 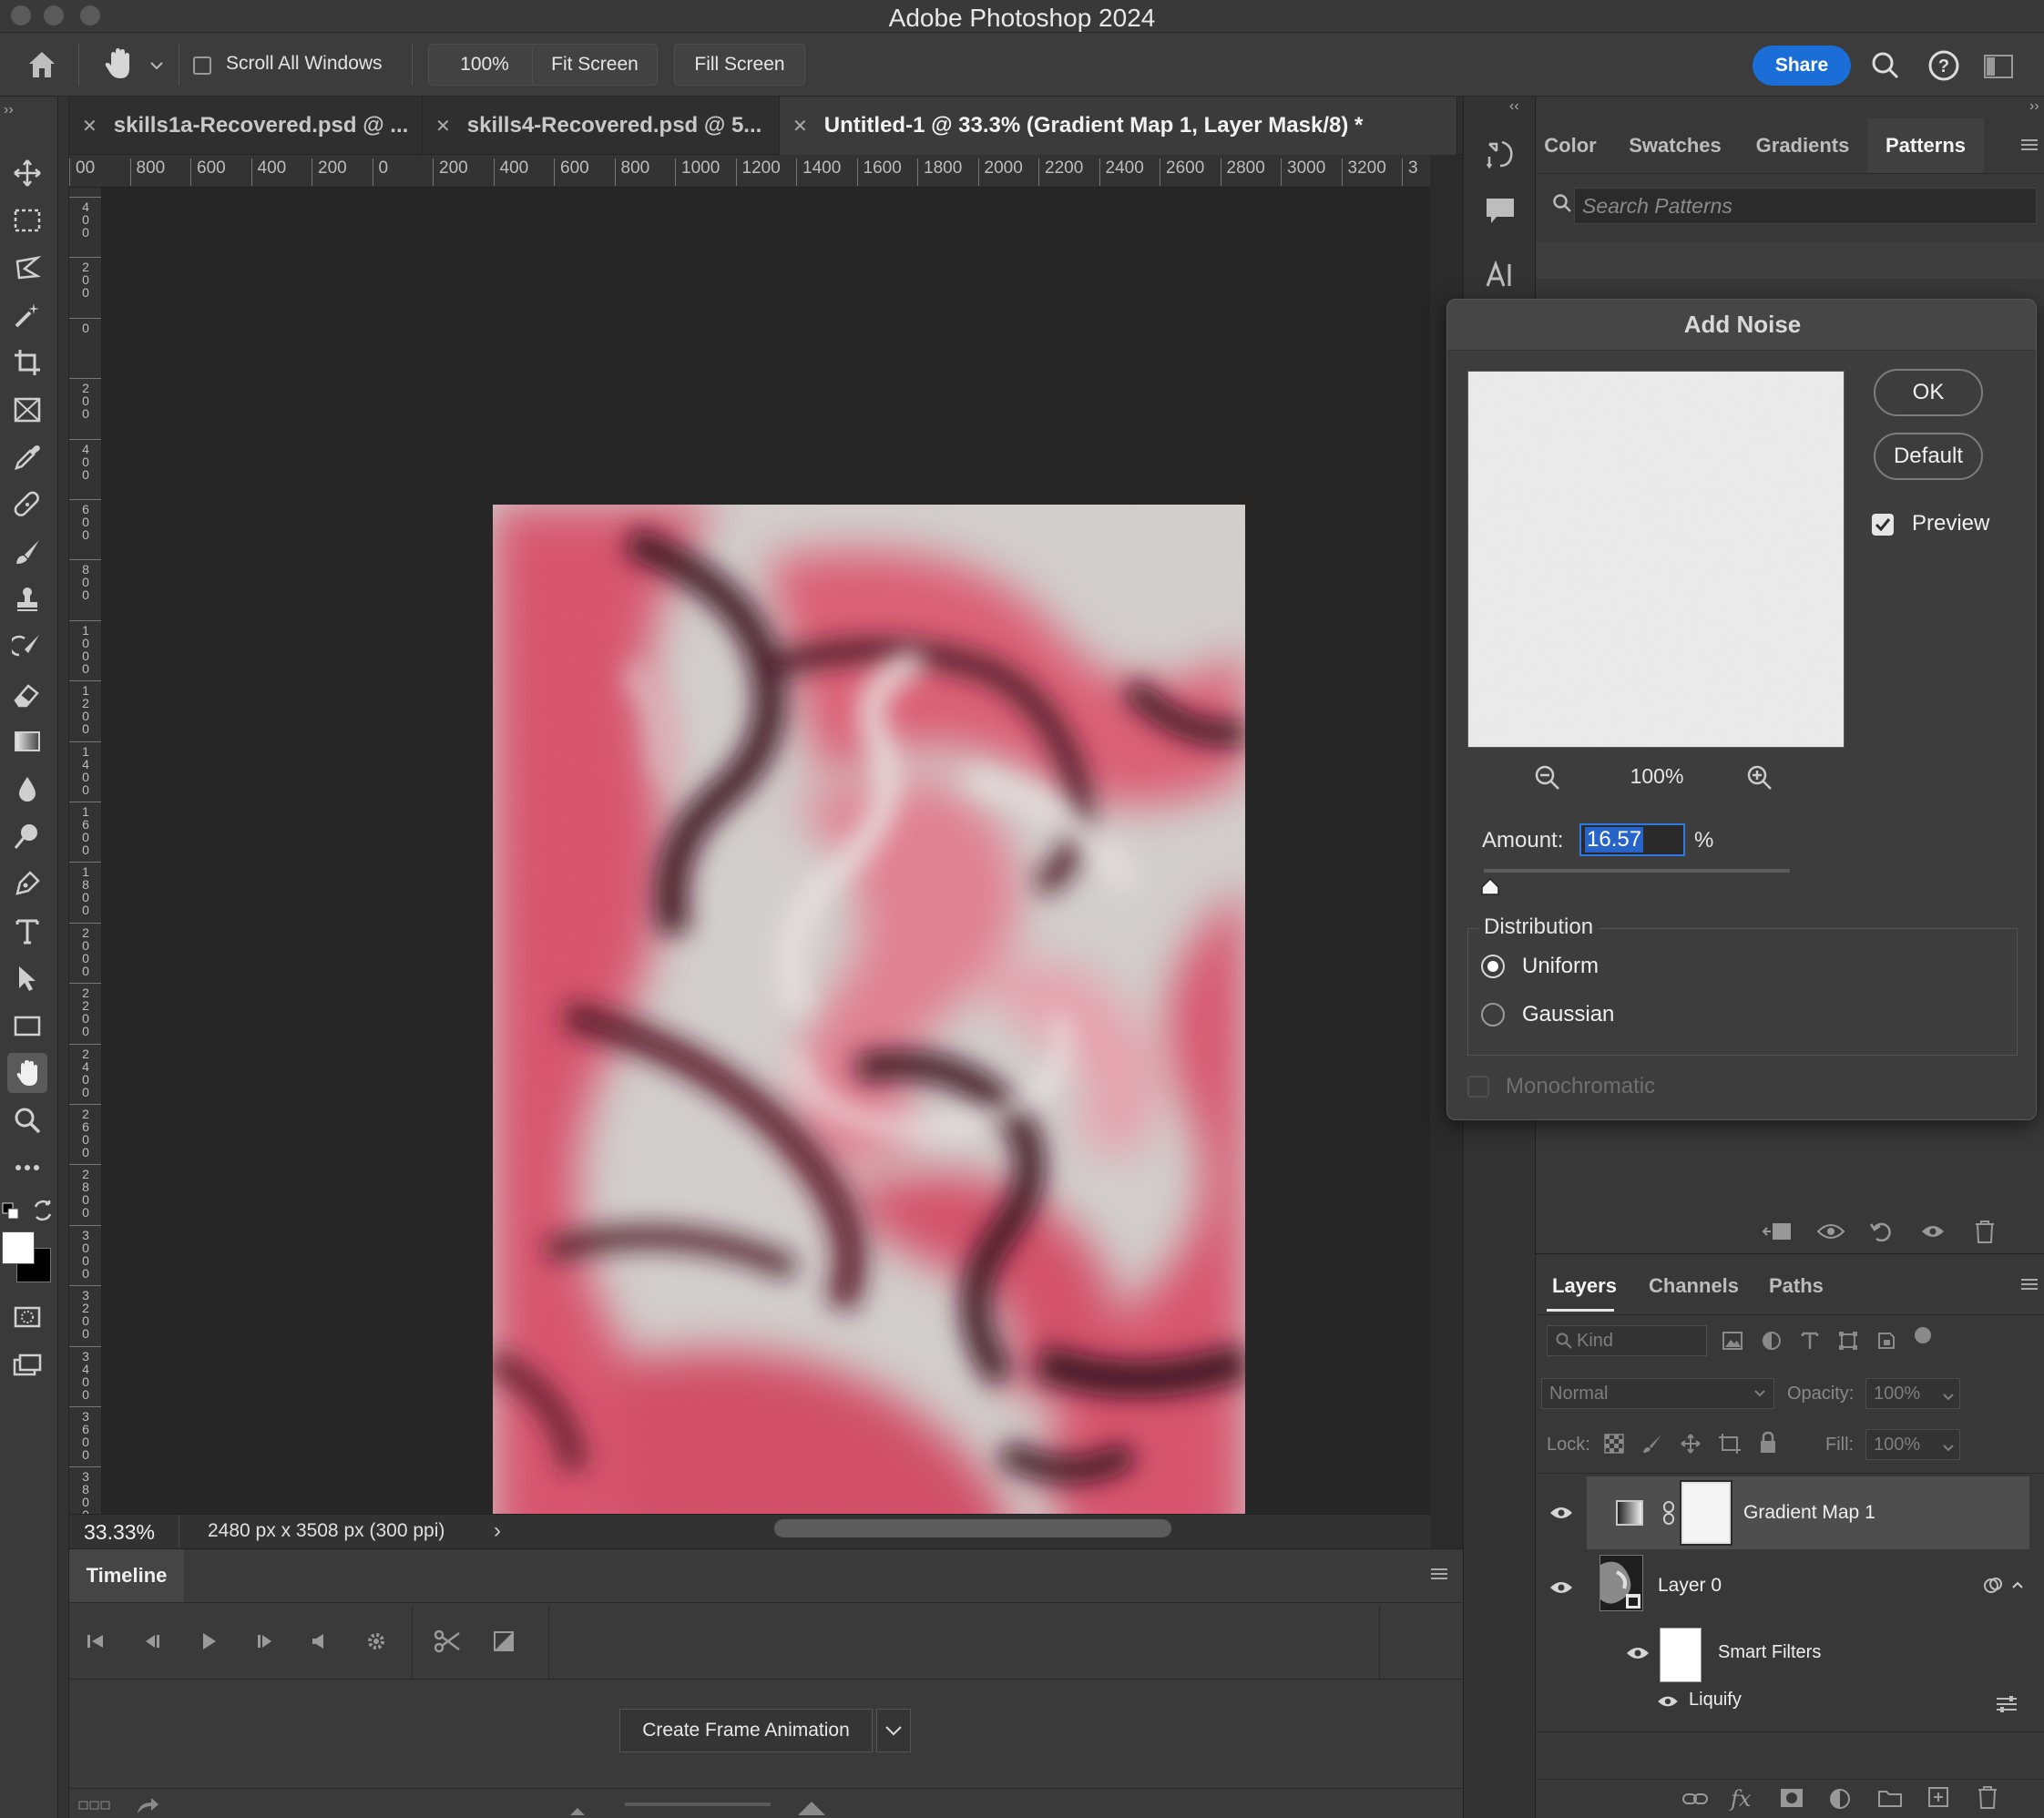 I want to click on workspace-icon, so click(x=1999, y=66).